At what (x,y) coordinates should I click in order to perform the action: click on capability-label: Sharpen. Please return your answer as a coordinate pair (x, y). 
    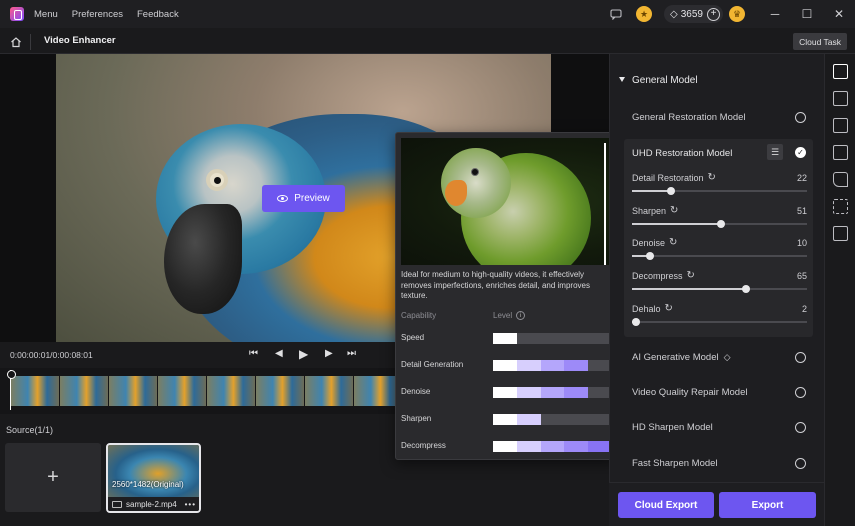
    Looking at the image, I should click on (416, 418).